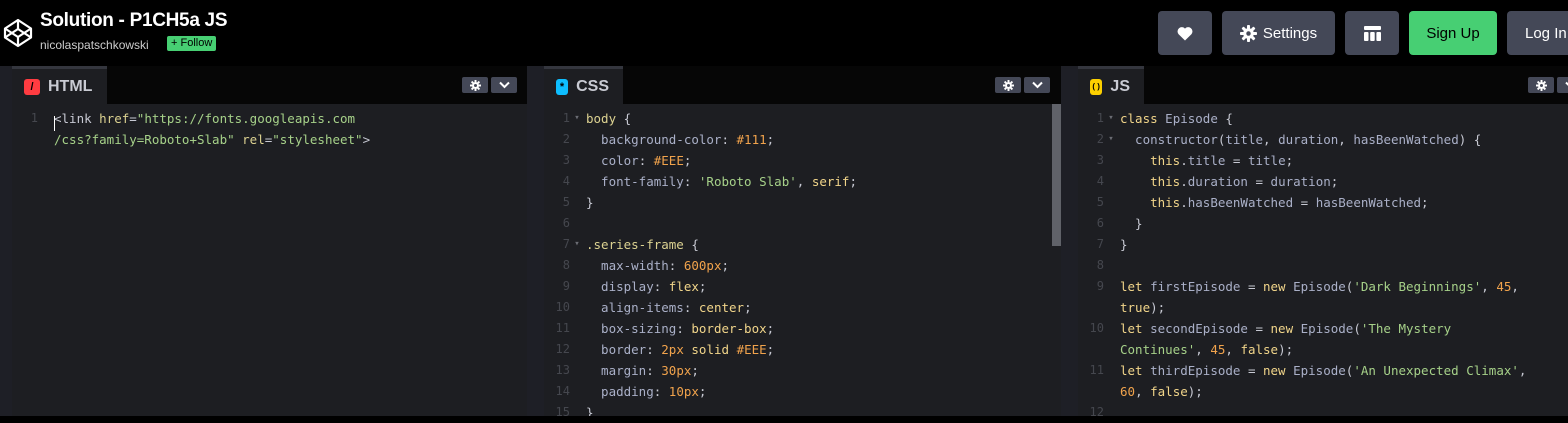 The width and height of the screenshot is (1568, 423). Describe the element at coordinates (144, 139) in the screenshot. I see `code-token: /css?family=Roboto+Slab"` at that location.